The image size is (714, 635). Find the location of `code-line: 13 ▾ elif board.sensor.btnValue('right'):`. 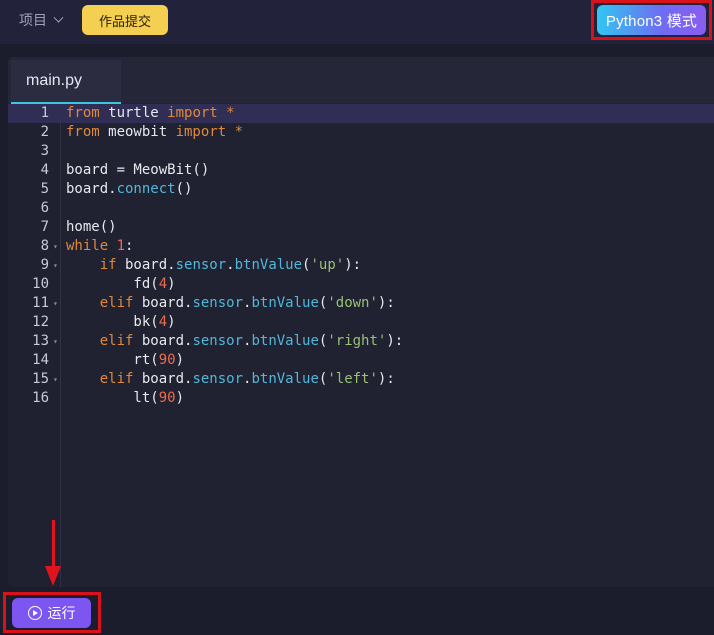

code-line: 13 ▾ elif board.sensor.btnValue('right'): is located at coordinates (361, 341).